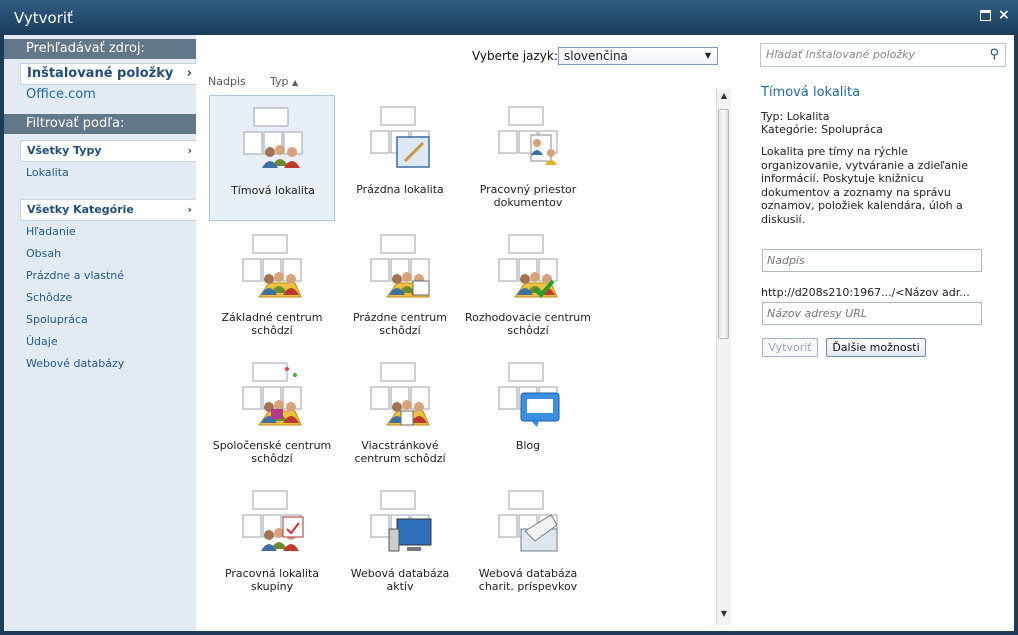 This screenshot has height=635, width=1018. What do you see at coordinates (723, 357) in the screenshot?
I see `gallery-scrollbar: ▲ ▼` at bounding box center [723, 357].